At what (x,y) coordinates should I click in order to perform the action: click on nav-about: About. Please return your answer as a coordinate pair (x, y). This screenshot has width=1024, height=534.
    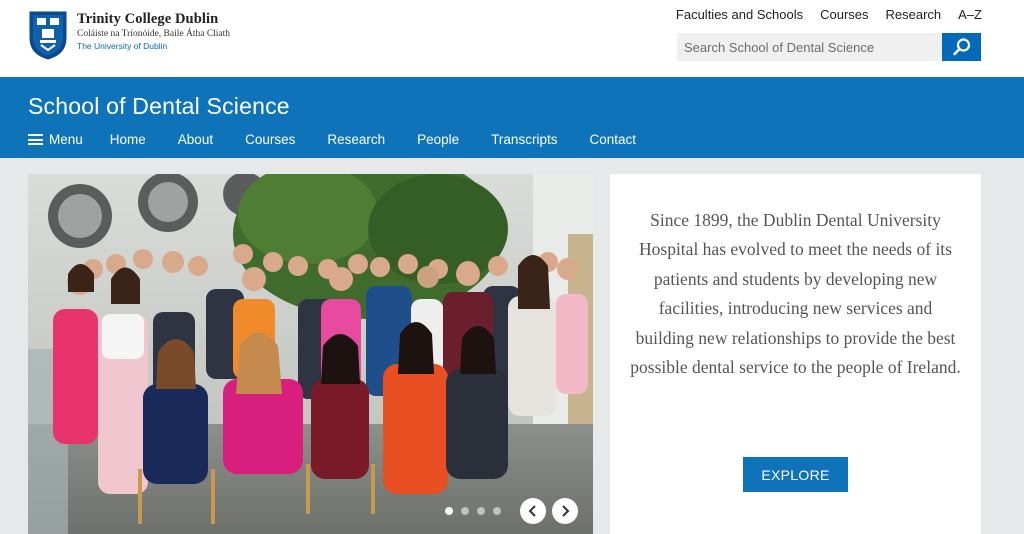
    Looking at the image, I should click on (195, 139).